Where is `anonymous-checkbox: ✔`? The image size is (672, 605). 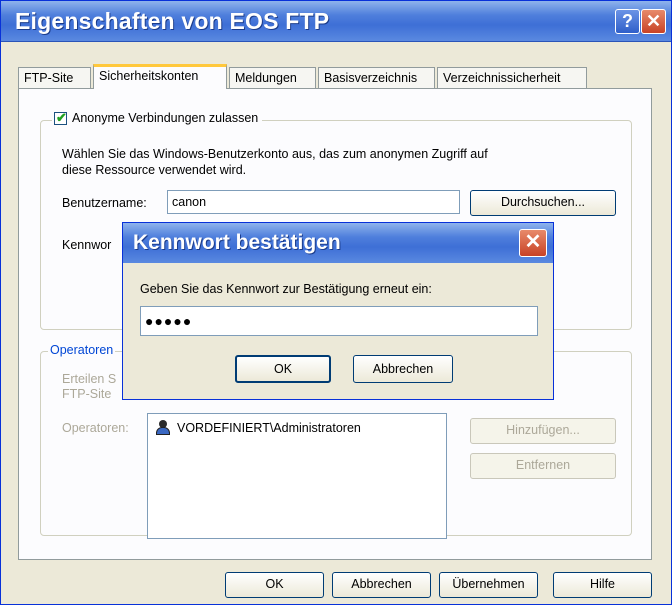 anonymous-checkbox: ✔ is located at coordinates (60, 117).